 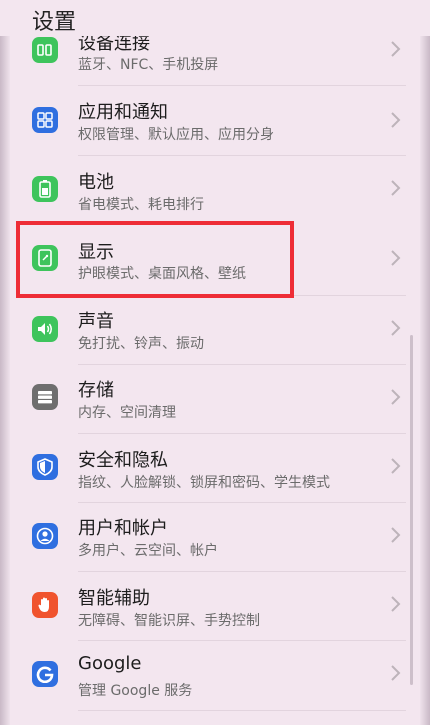 What do you see at coordinates (215, 18) in the screenshot?
I see `app-header: 设置` at bounding box center [215, 18].